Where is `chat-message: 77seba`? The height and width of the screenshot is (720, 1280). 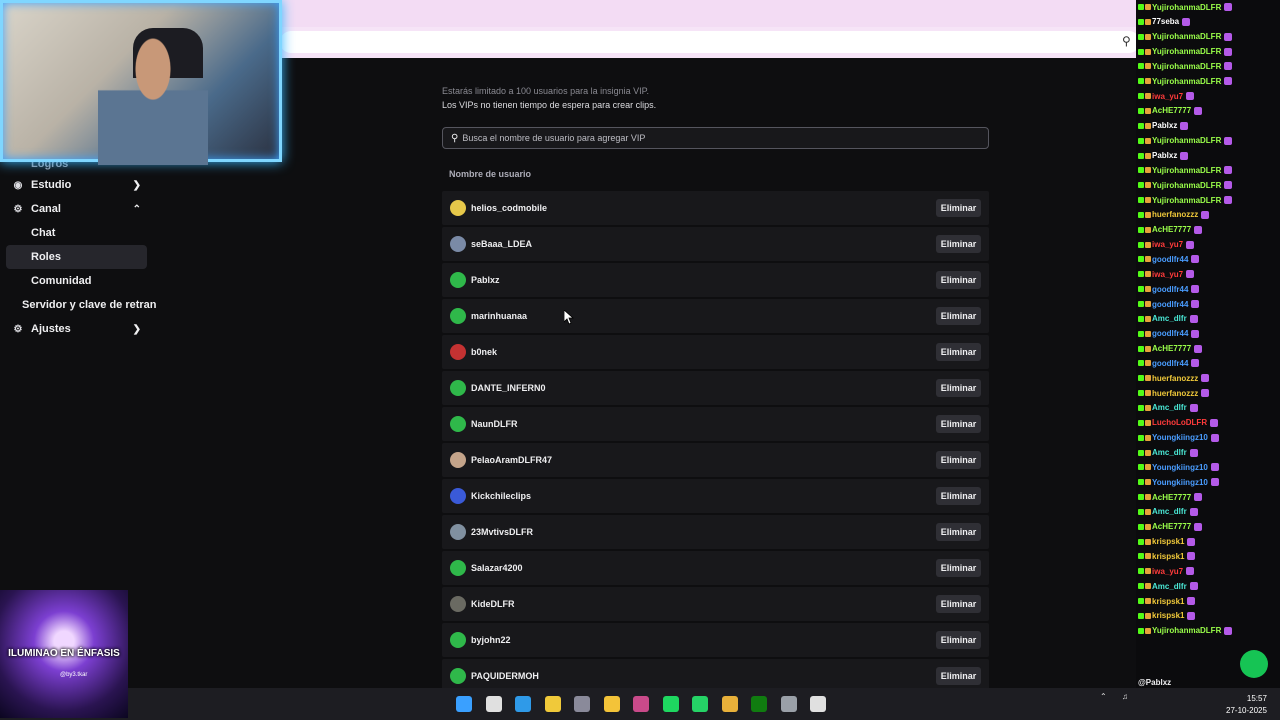 chat-message: 77seba is located at coordinates (1164, 22).